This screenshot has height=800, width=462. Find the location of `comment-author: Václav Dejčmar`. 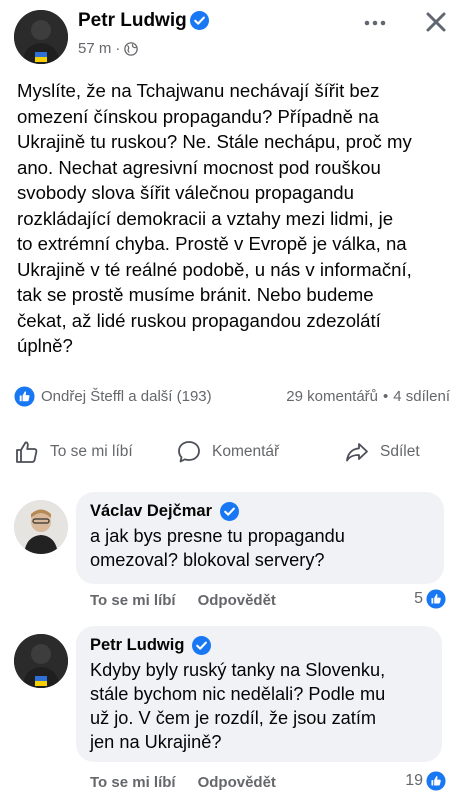

comment-author: Václav Dejčmar is located at coordinates (260, 511).